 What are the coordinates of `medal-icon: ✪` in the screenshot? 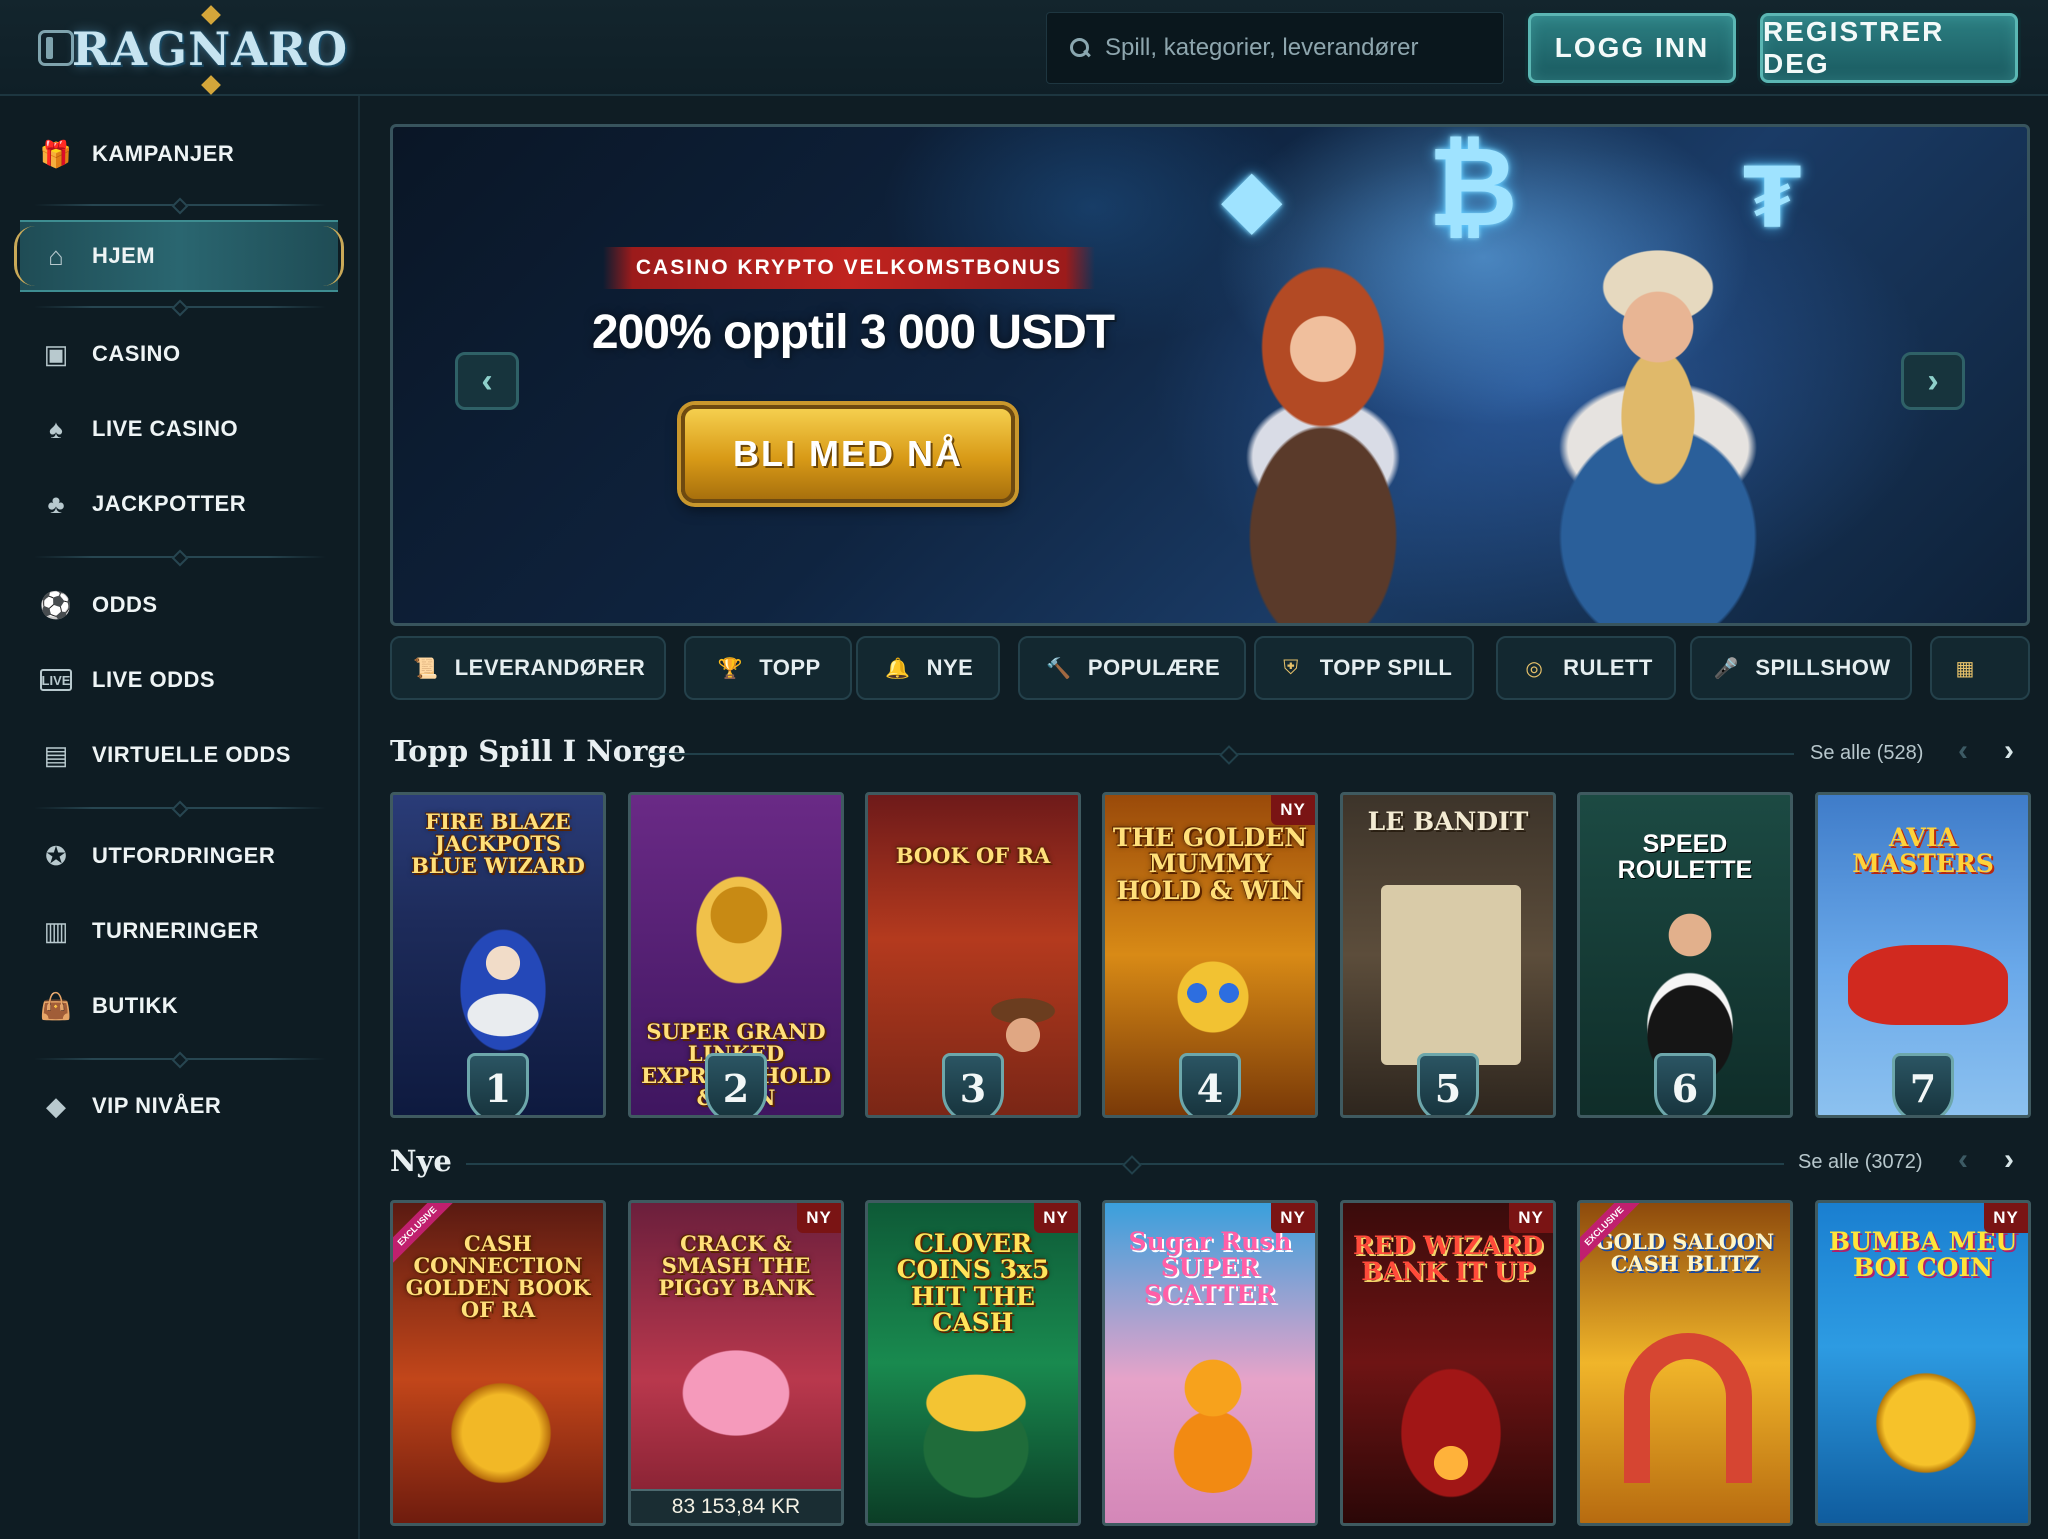 It's located at (56, 855).